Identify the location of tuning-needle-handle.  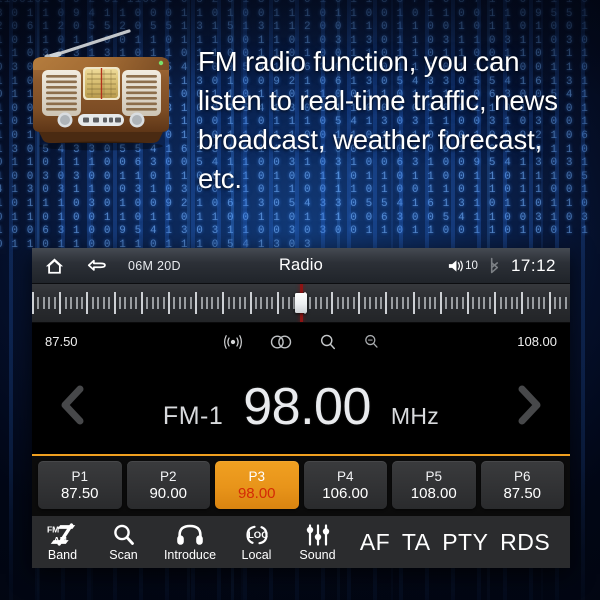
(301, 303).